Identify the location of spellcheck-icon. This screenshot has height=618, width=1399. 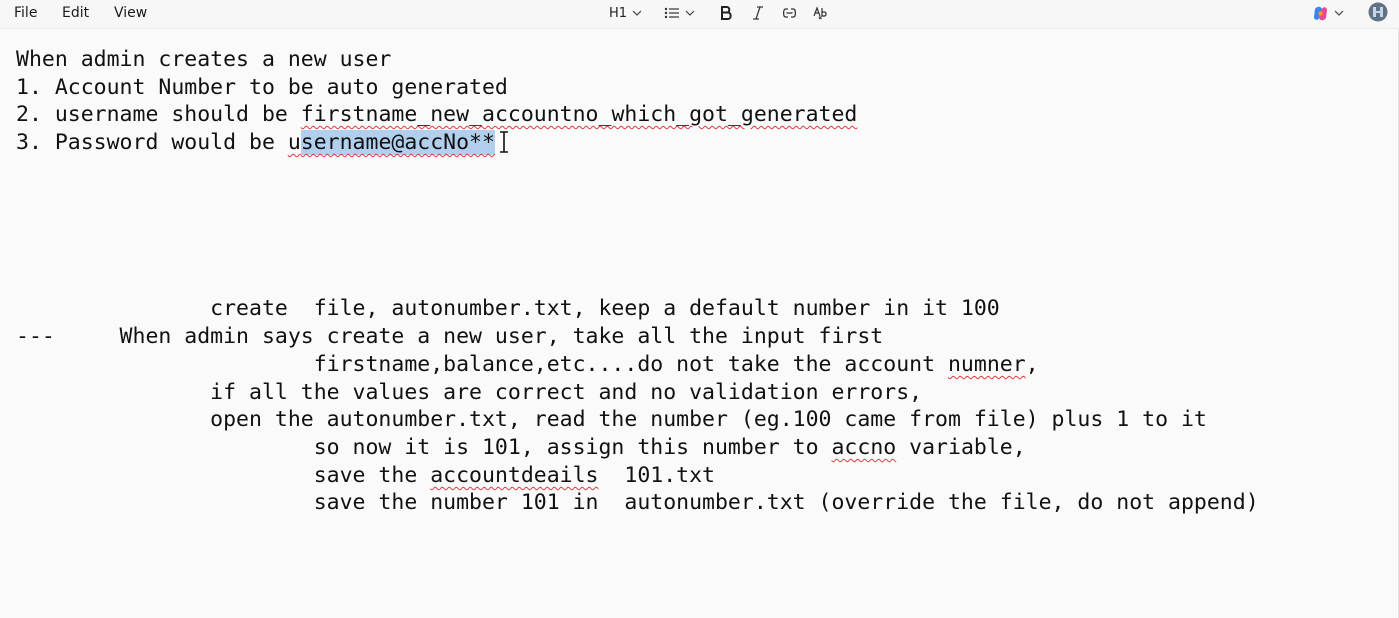
(820, 13).